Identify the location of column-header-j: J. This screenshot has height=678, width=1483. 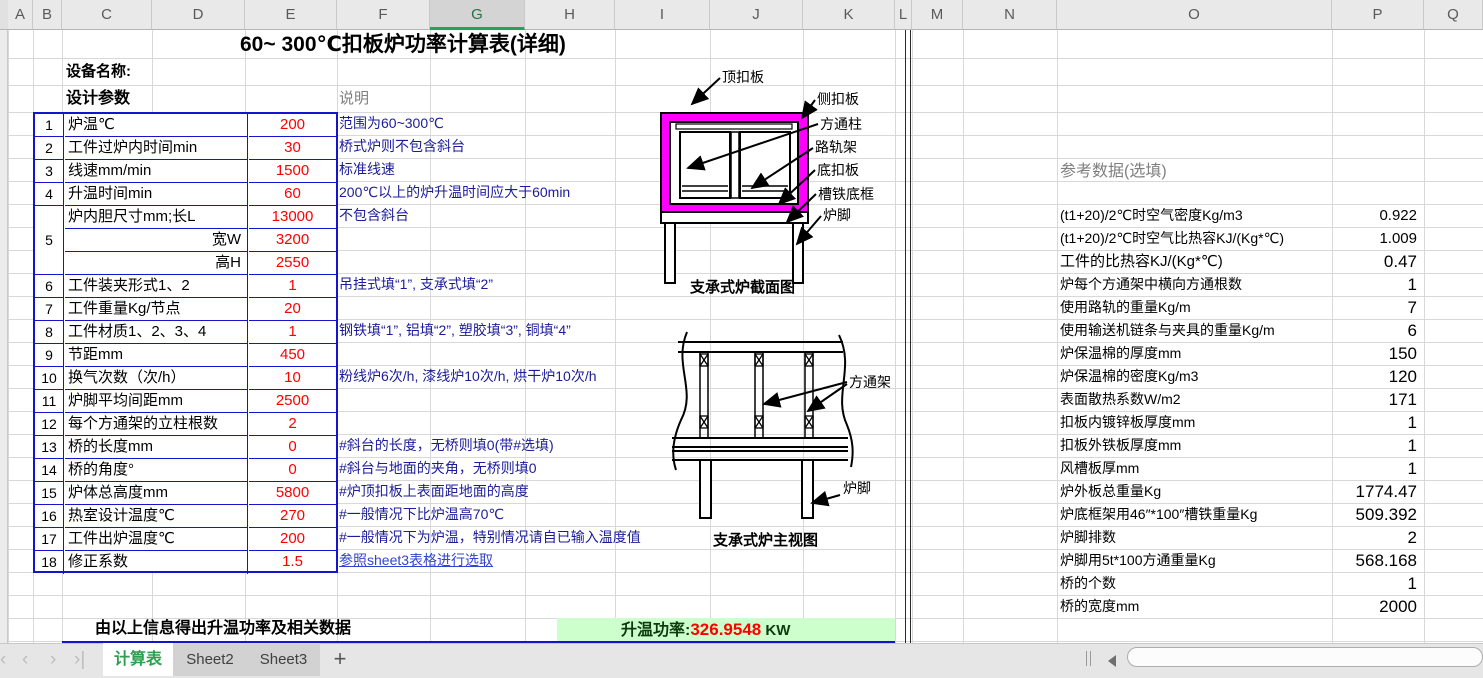
(756, 15).